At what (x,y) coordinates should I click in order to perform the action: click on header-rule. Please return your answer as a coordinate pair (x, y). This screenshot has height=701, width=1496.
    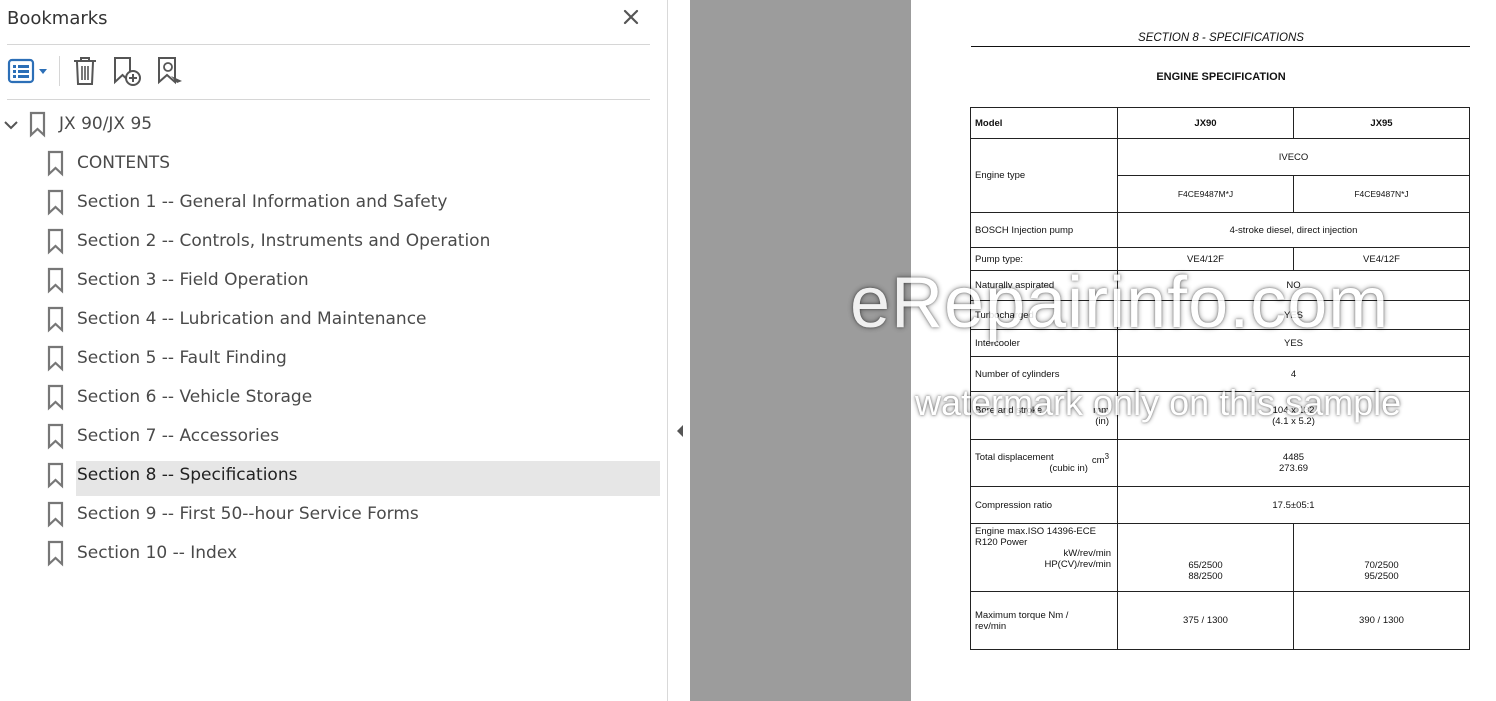
    Looking at the image, I should click on (1220, 46).